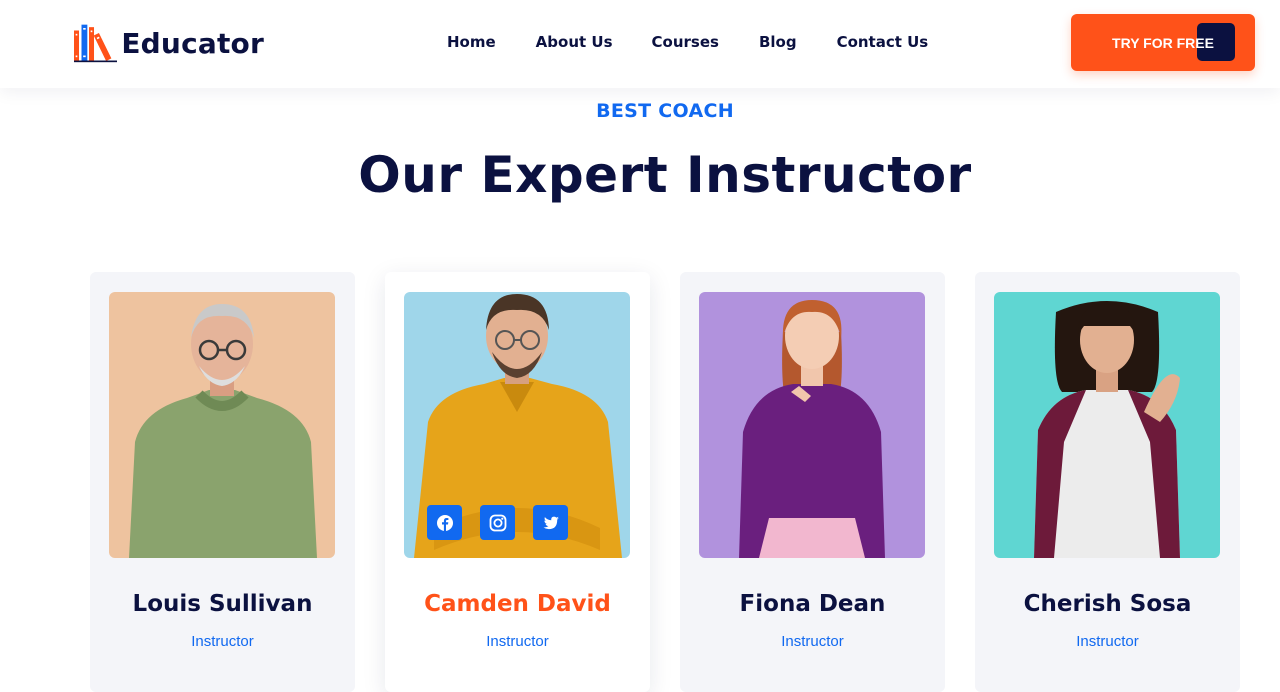  I want to click on nav-contact-us: Contact Us, so click(883, 42).